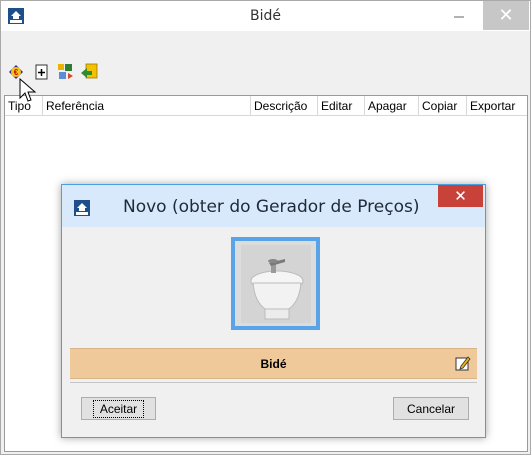  I want to click on item-name-bar: Bidé, so click(273, 363).